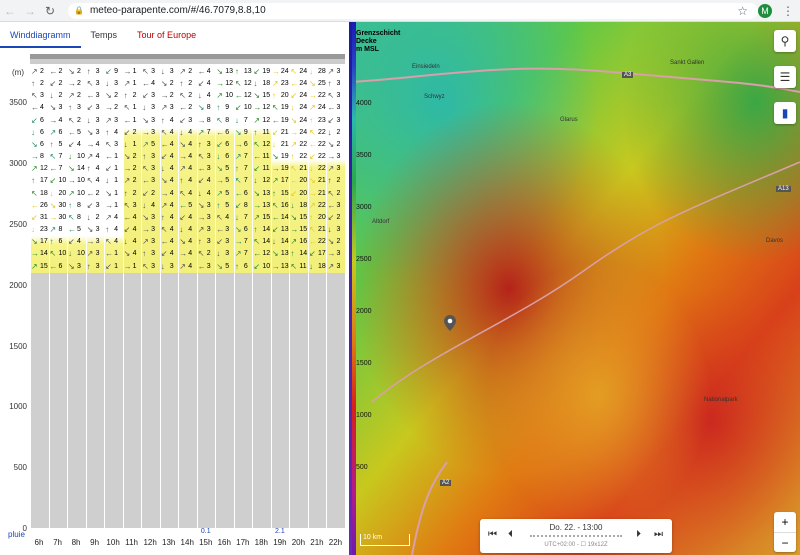 This screenshot has width=800, height=555. I want to click on profile-avatar: M, so click(765, 10).